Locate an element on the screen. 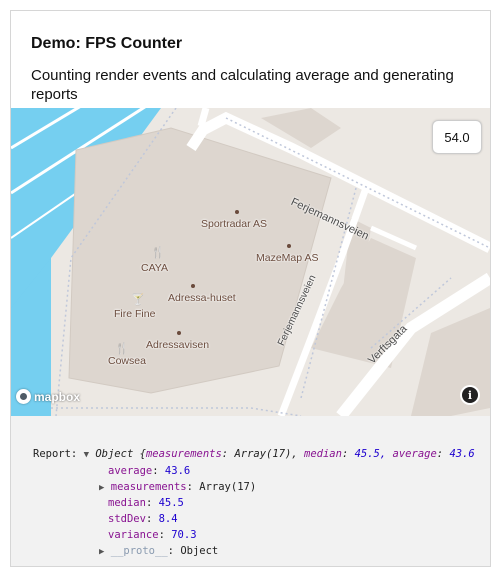 The width and height of the screenshot is (503, 577). info-icon: i is located at coordinates (470, 395).